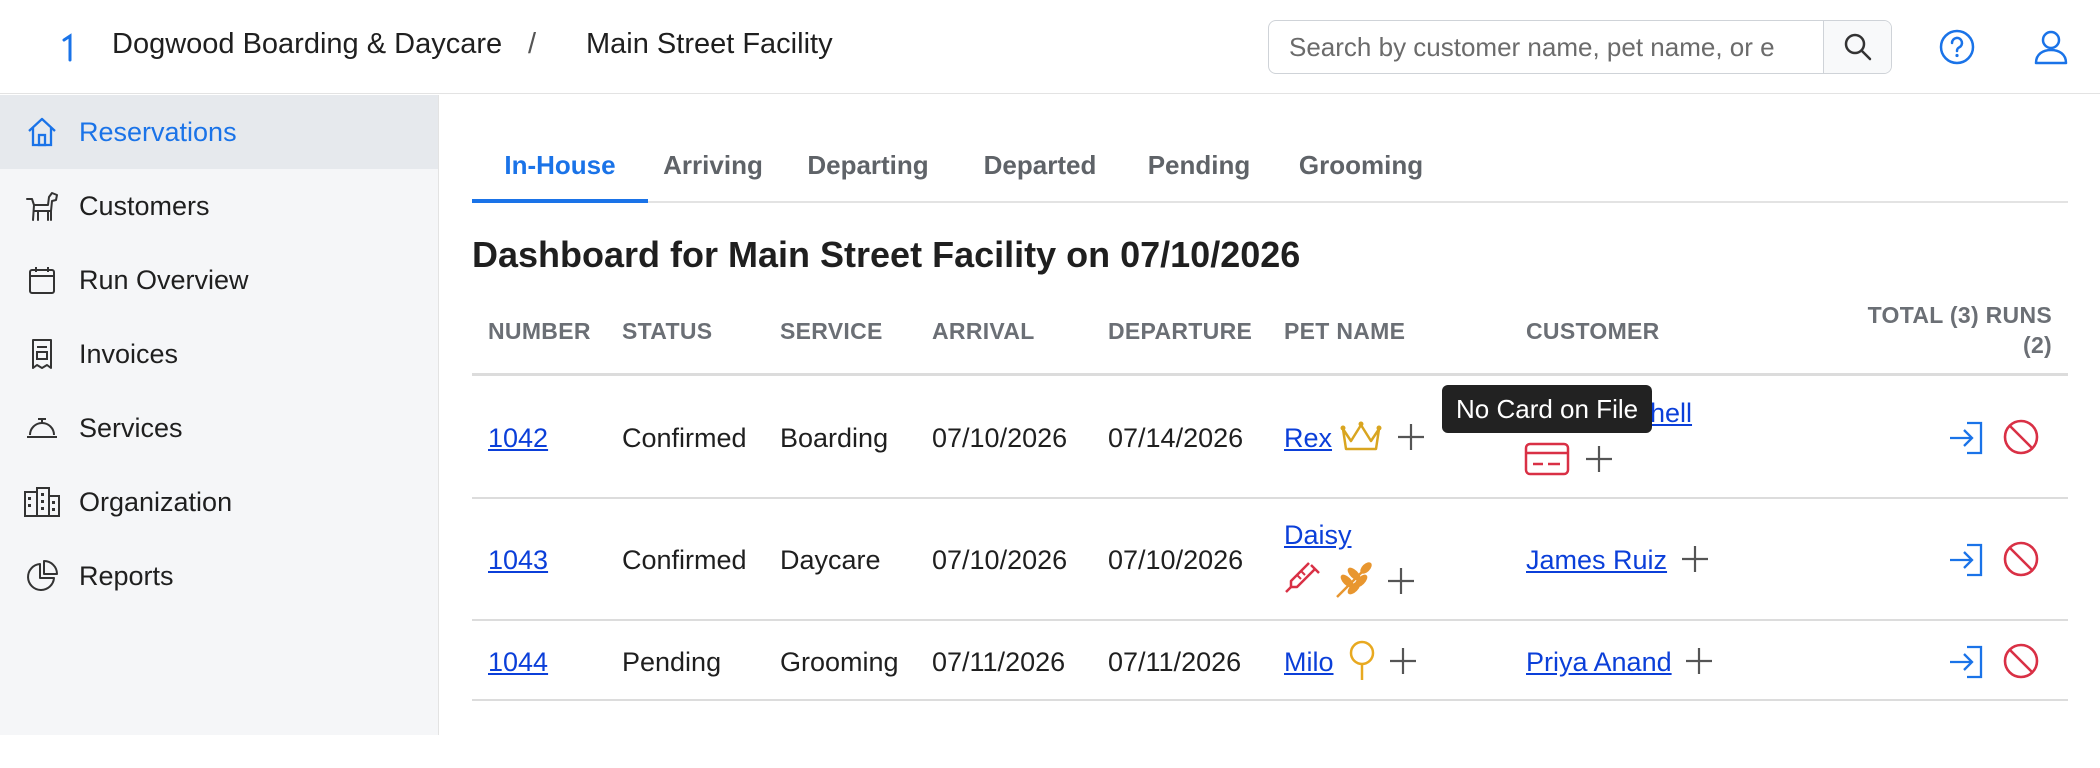  I want to click on sidebar-item-label: Reservations, so click(158, 131).